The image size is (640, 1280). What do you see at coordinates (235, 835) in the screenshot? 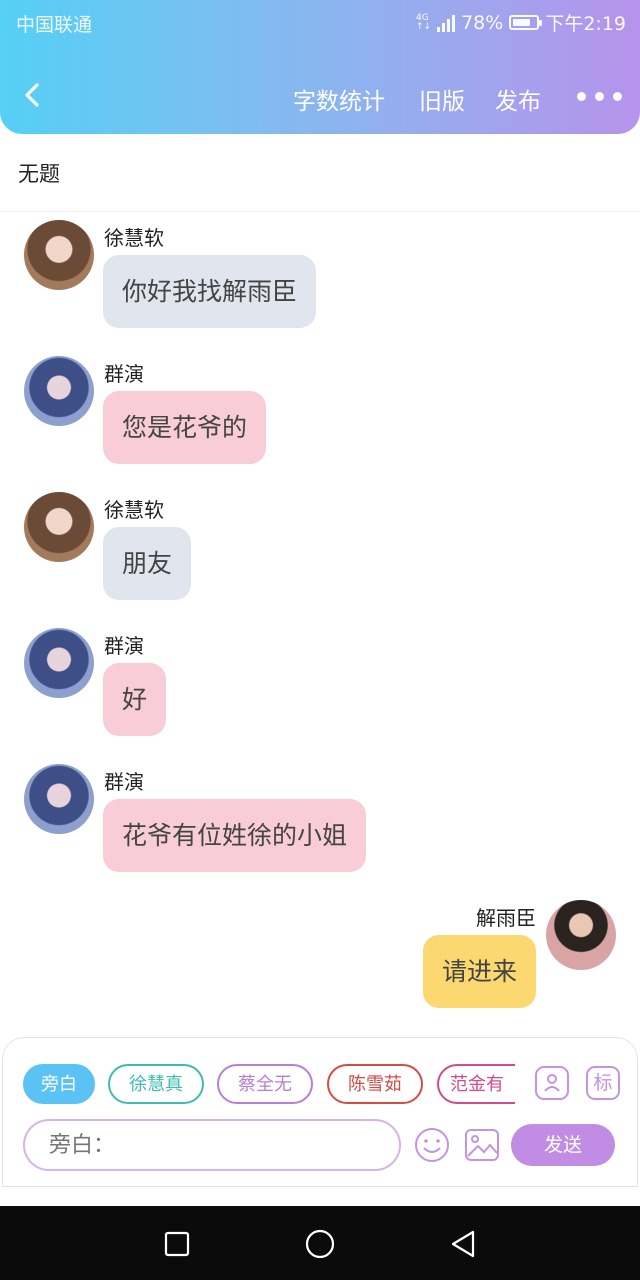
I see `message-bubble: 花爷有位姓徐的小姐` at bounding box center [235, 835].